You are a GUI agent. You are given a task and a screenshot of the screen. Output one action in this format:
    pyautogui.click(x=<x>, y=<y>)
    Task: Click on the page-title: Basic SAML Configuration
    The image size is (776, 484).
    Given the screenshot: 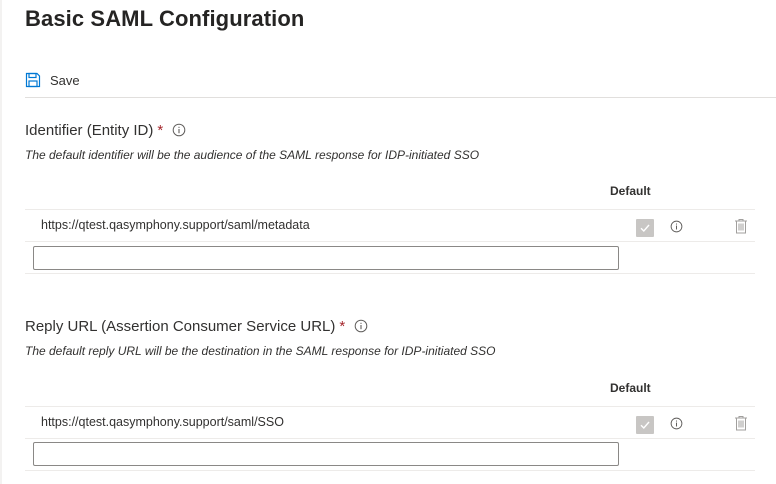 What is the action you would take?
    pyautogui.click(x=165, y=18)
    